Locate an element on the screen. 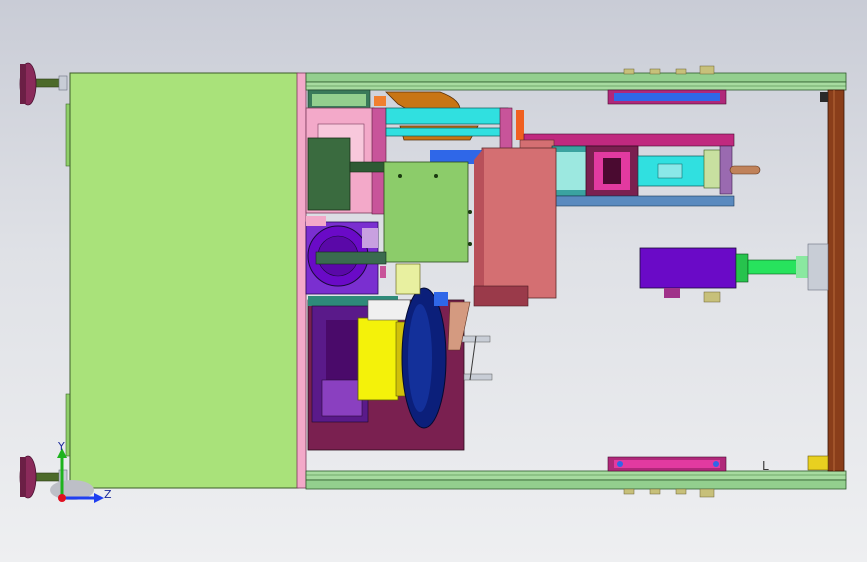 This screenshot has width=867, height=562. cylinder-yellow is located at coordinates (378, 359).